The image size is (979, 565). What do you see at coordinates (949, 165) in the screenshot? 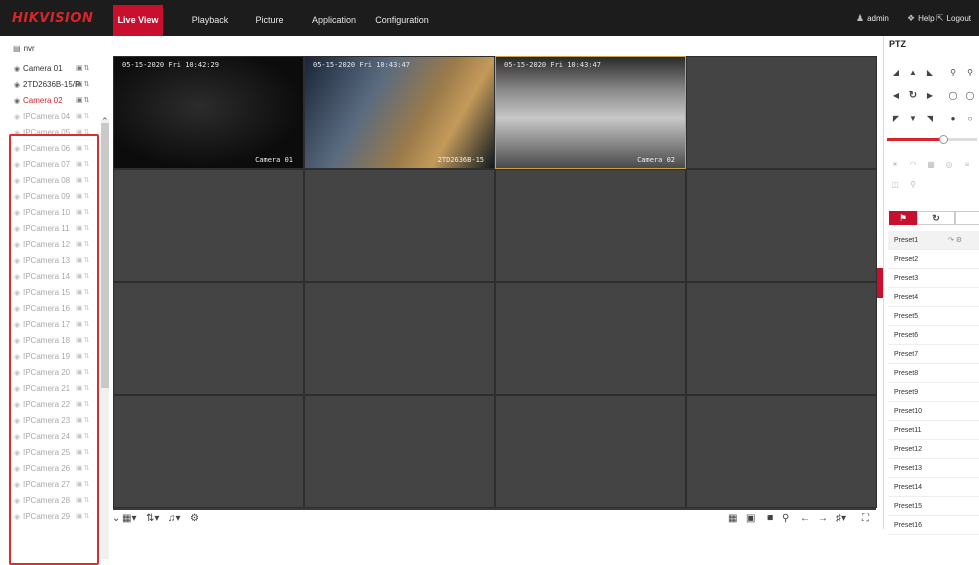
I see `focus-assist-icon: ◎` at bounding box center [949, 165].